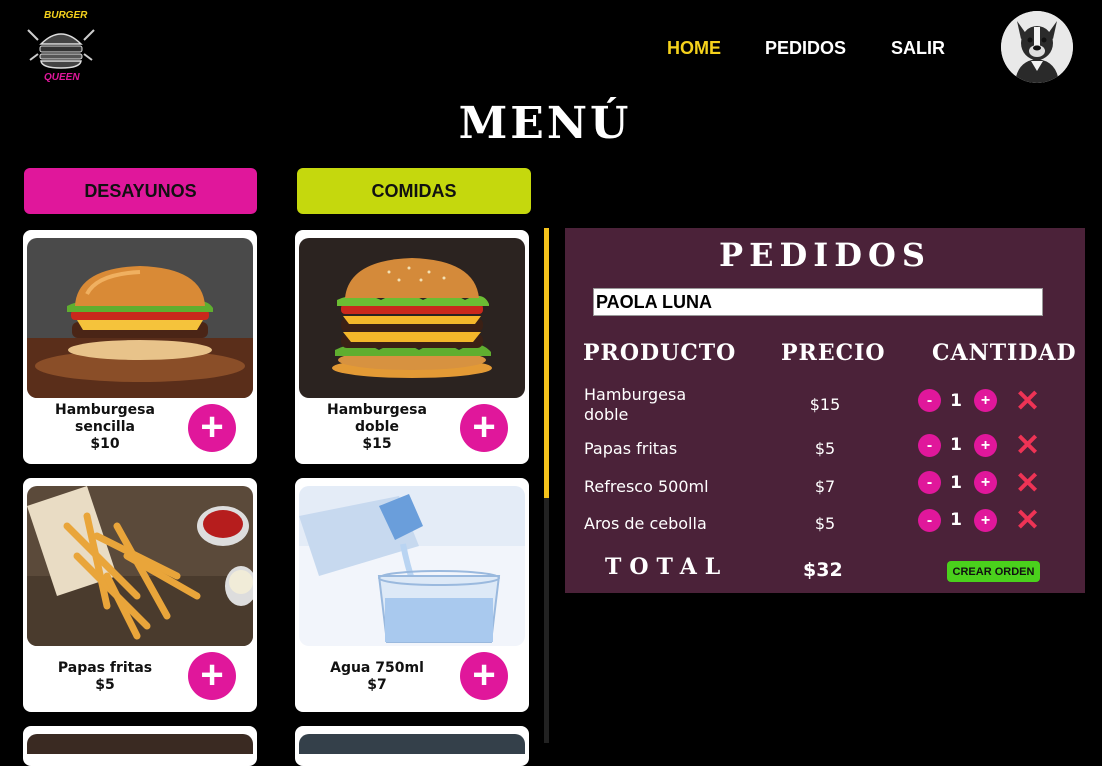  What do you see at coordinates (105, 668) in the screenshot?
I see `product-name-text: Papas fritas` at bounding box center [105, 668].